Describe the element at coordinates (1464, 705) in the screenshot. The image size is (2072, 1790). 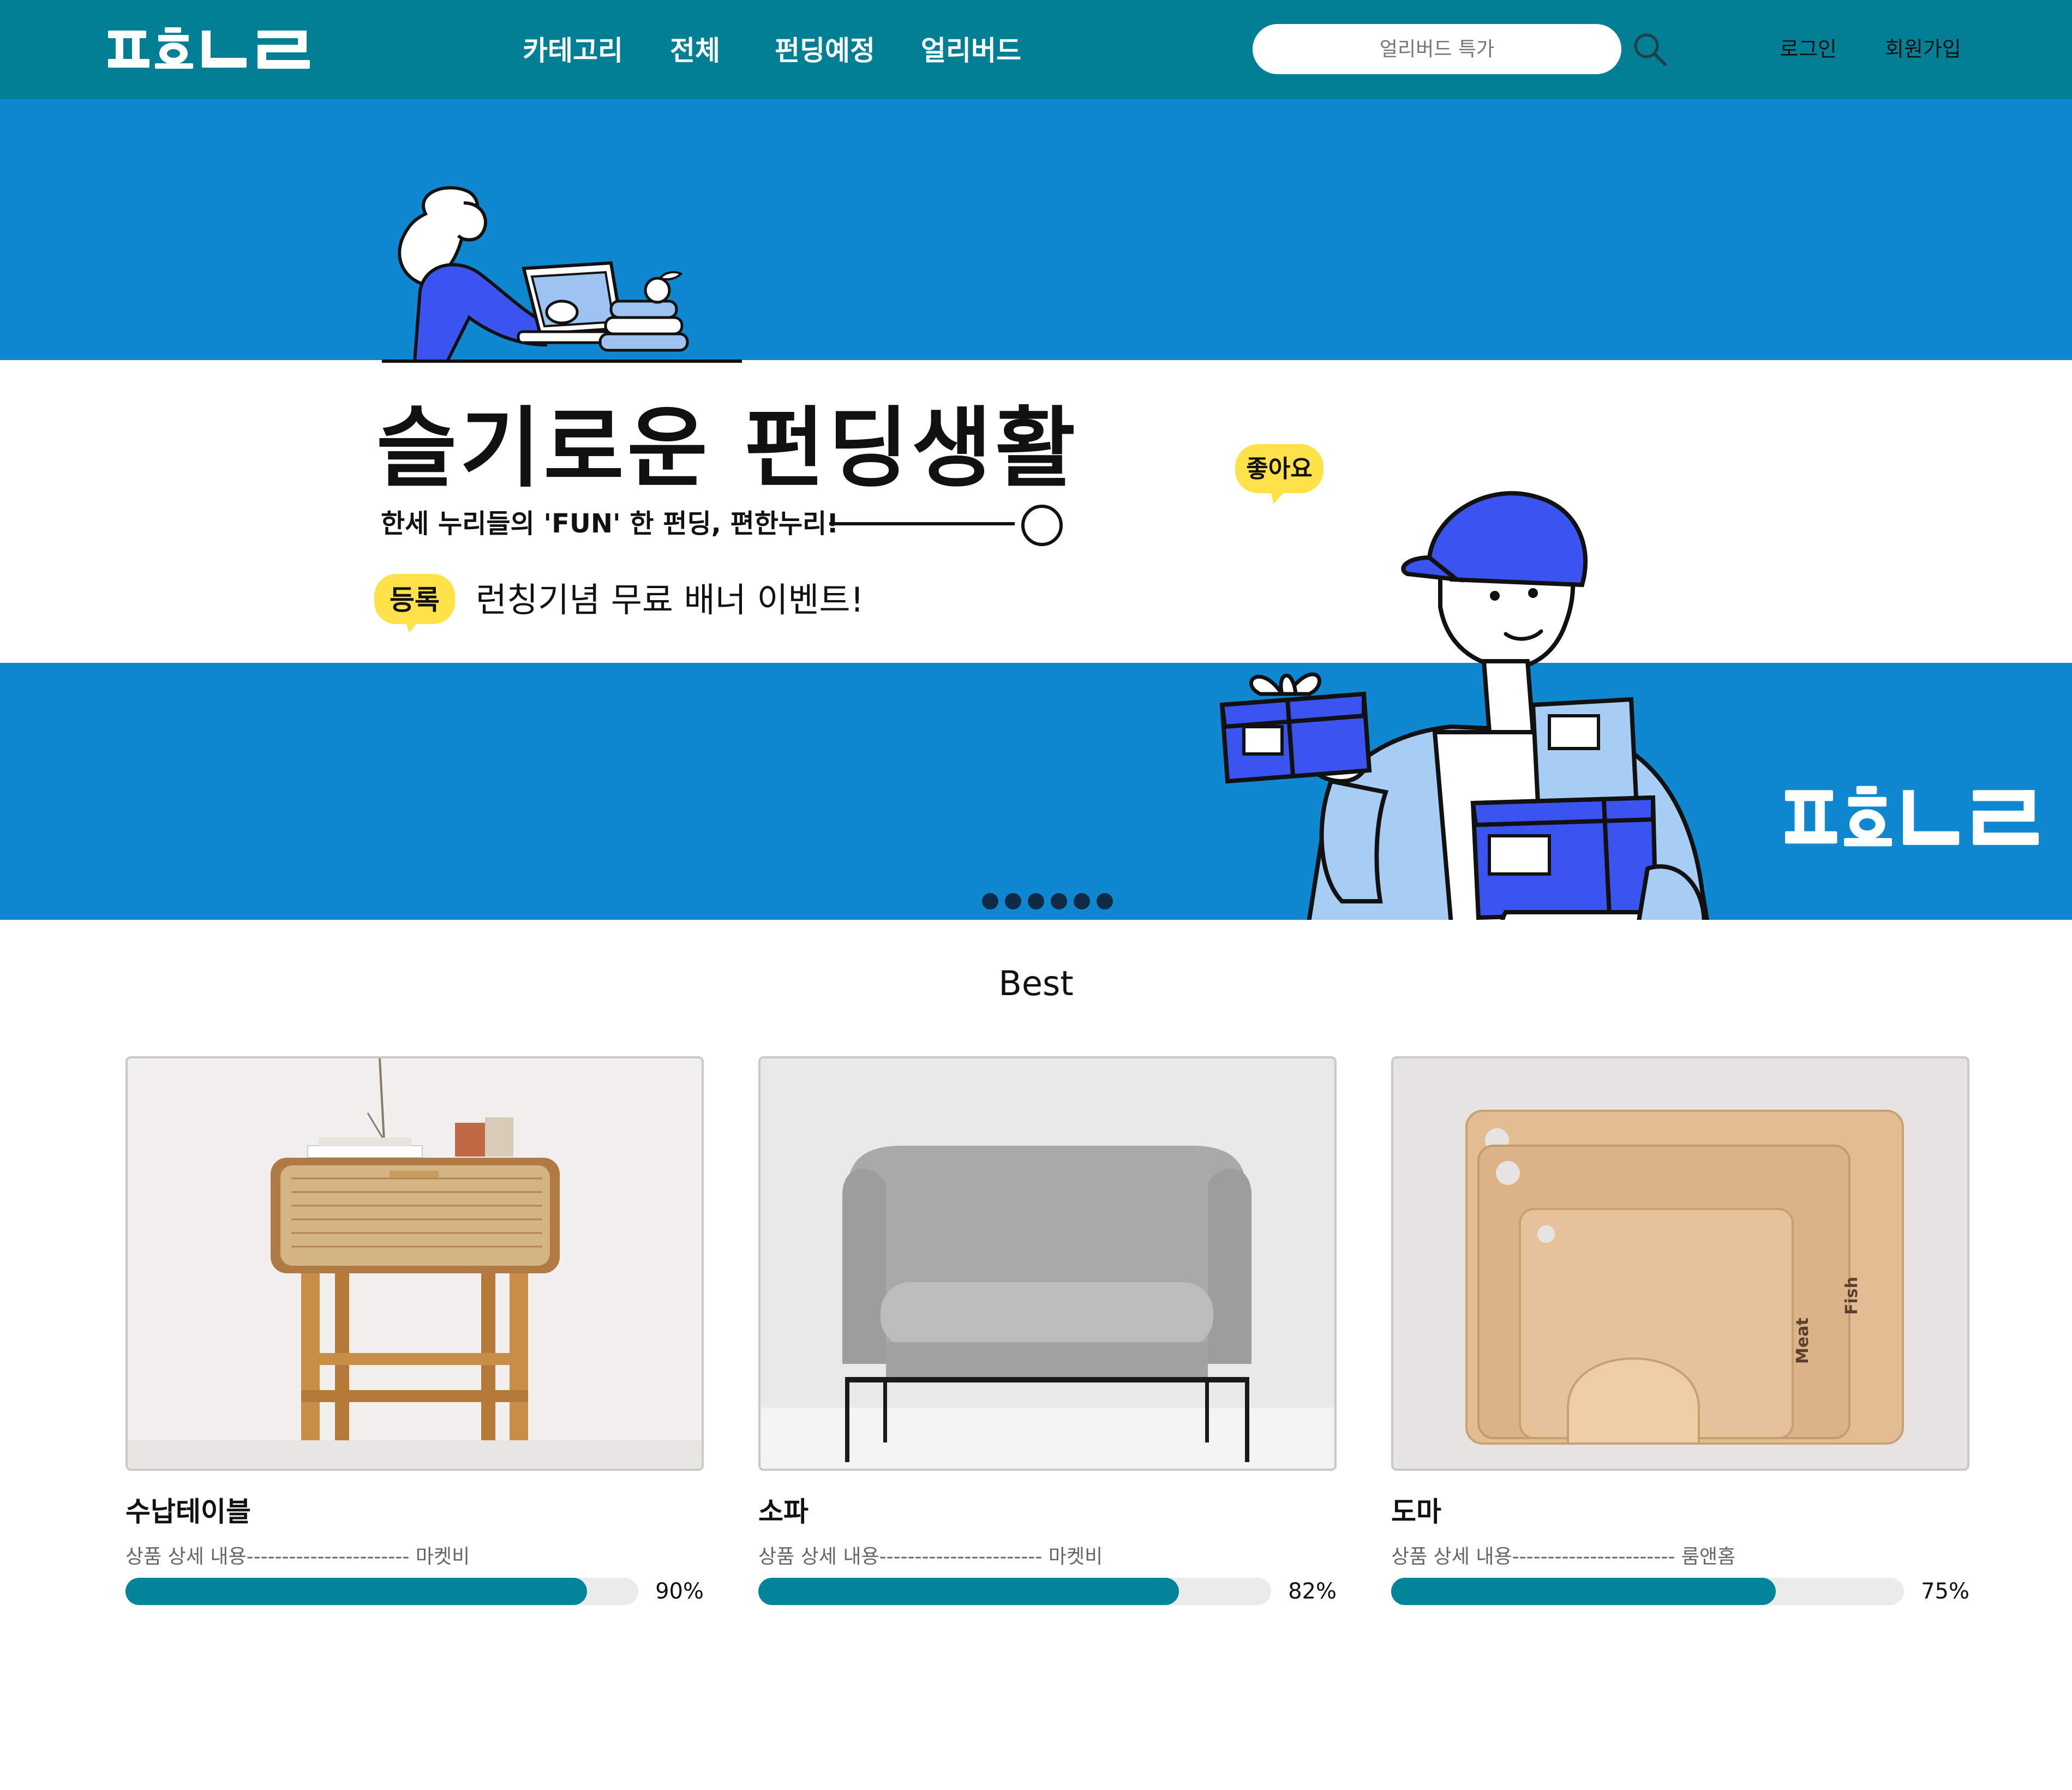
I see `delivery-man-illustration` at that location.